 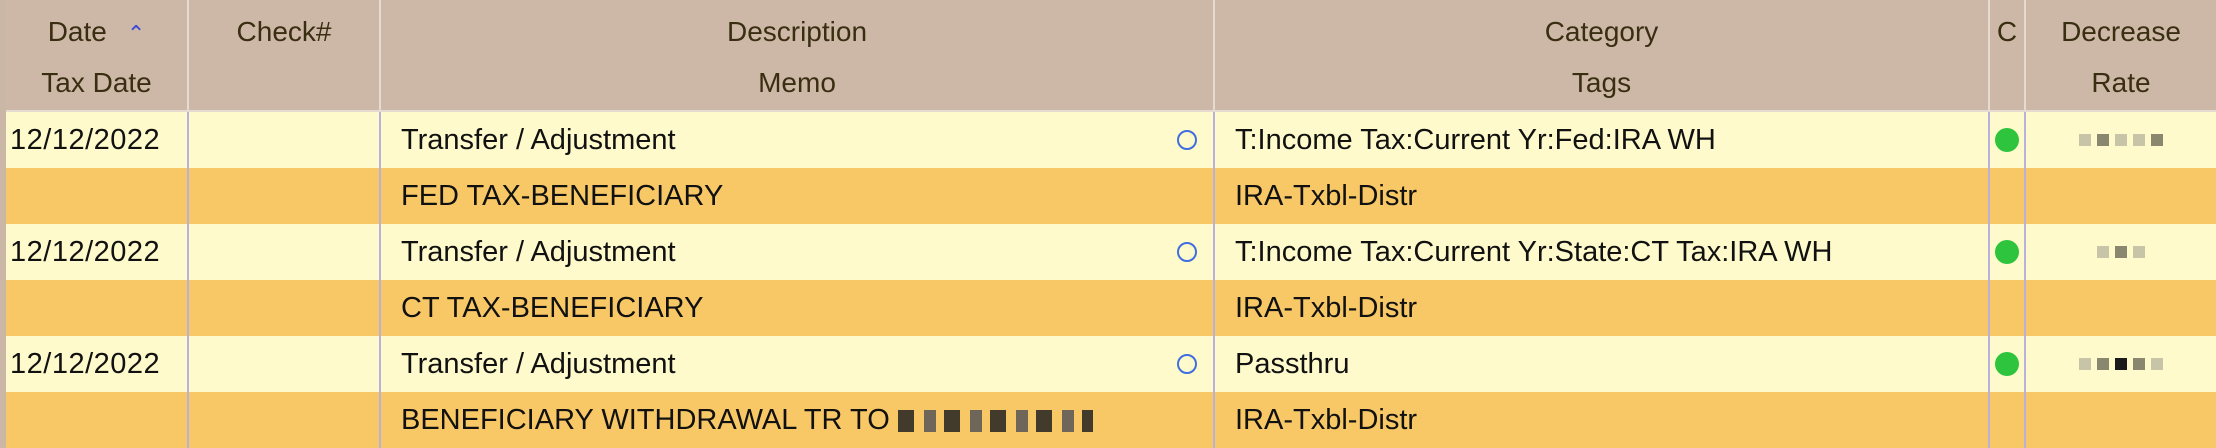 I want to click on redacted-account-number, so click(x=995, y=420).